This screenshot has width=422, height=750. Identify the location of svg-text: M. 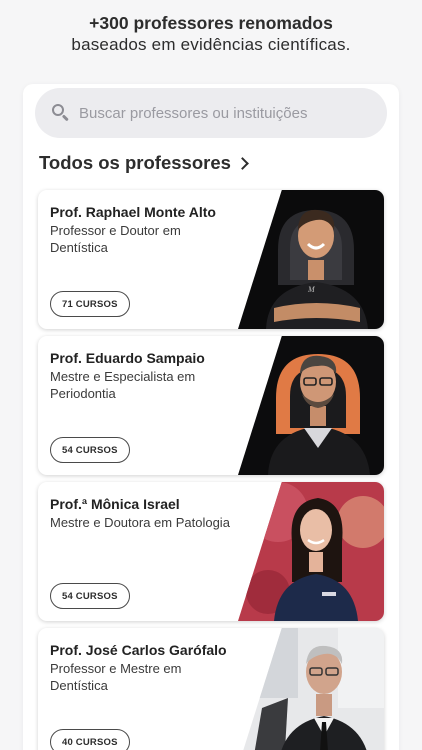
(311, 289).